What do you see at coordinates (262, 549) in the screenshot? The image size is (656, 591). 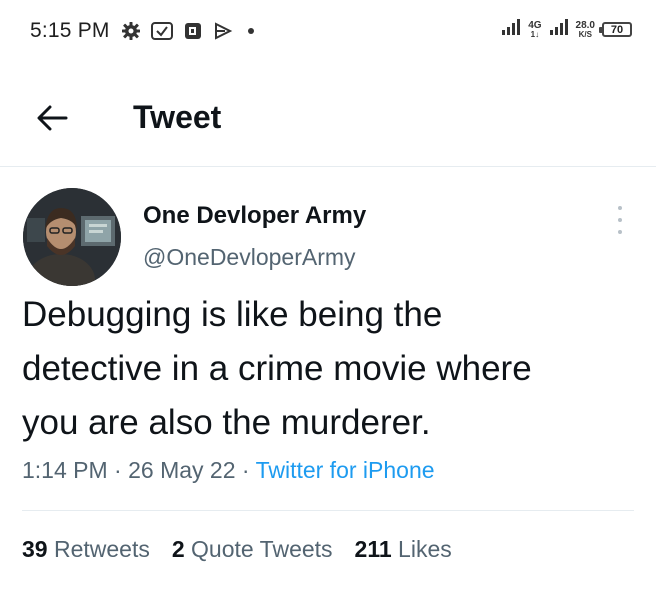 I see `quote-tweets-label: Quote Tweets` at bounding box center [262, 549].